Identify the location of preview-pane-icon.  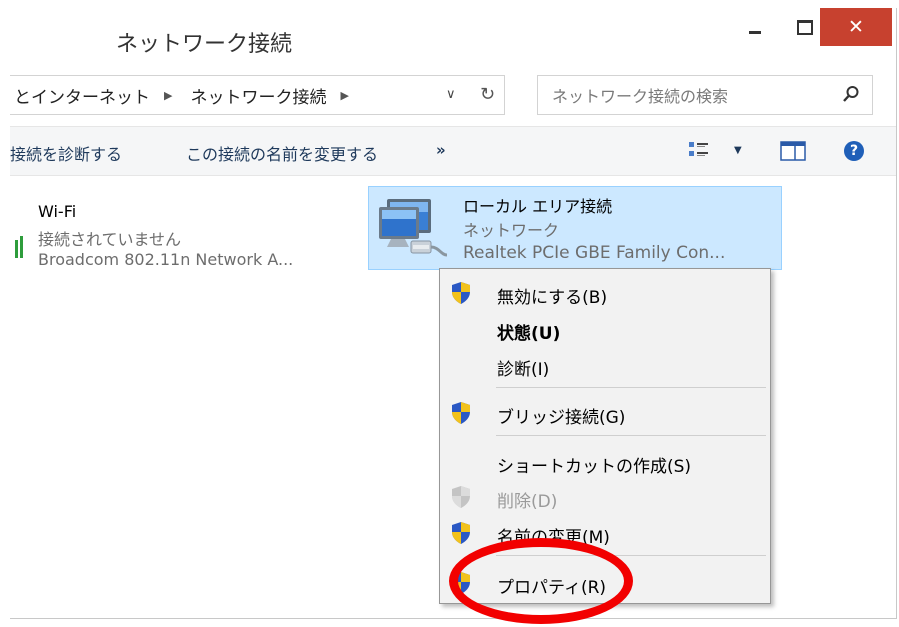
(793, 151).